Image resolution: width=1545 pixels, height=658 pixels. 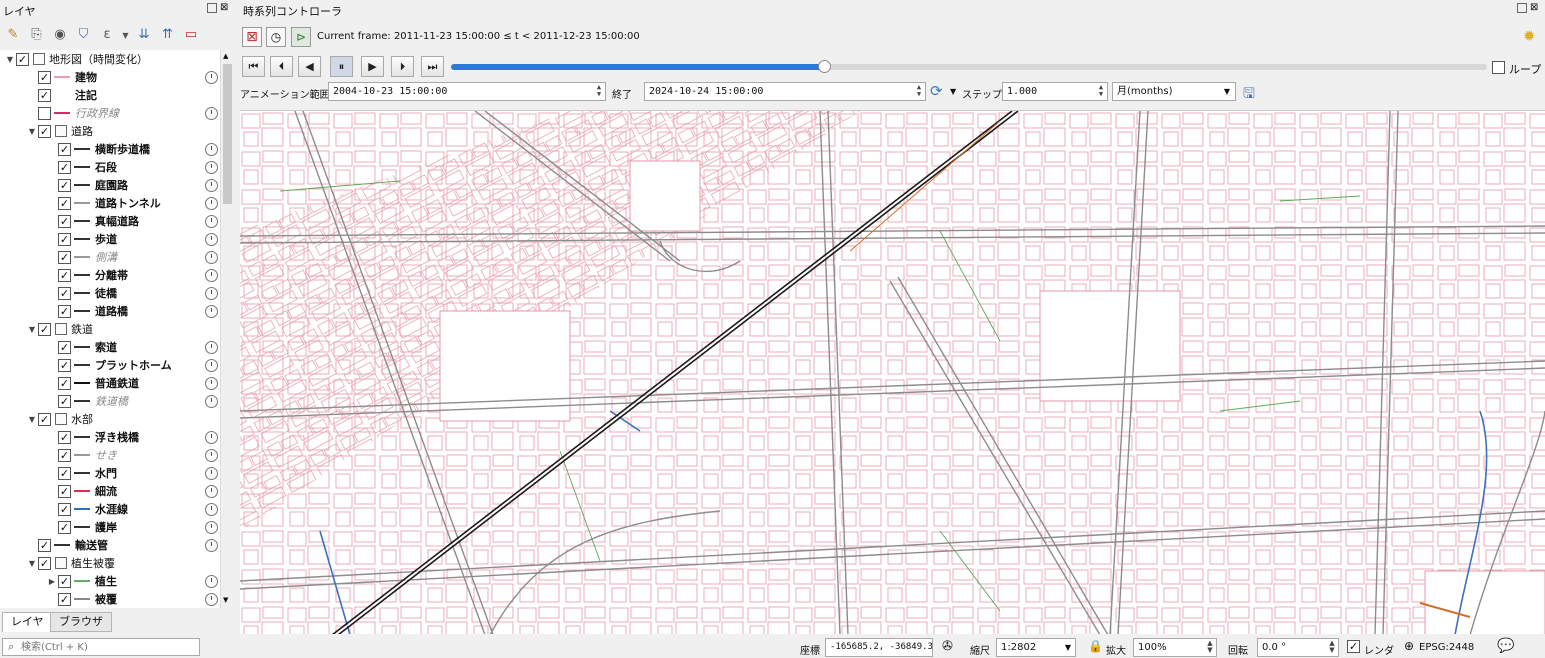 What do you see at coordinates (1210, 647) in the screenshot?
I see `magnifier-spin-icon: ▲ ▼` at bounding box center [1210, 647].